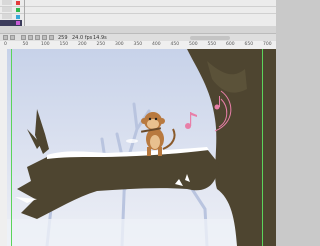  I want to click on timeline-panel, so click(138, 13).